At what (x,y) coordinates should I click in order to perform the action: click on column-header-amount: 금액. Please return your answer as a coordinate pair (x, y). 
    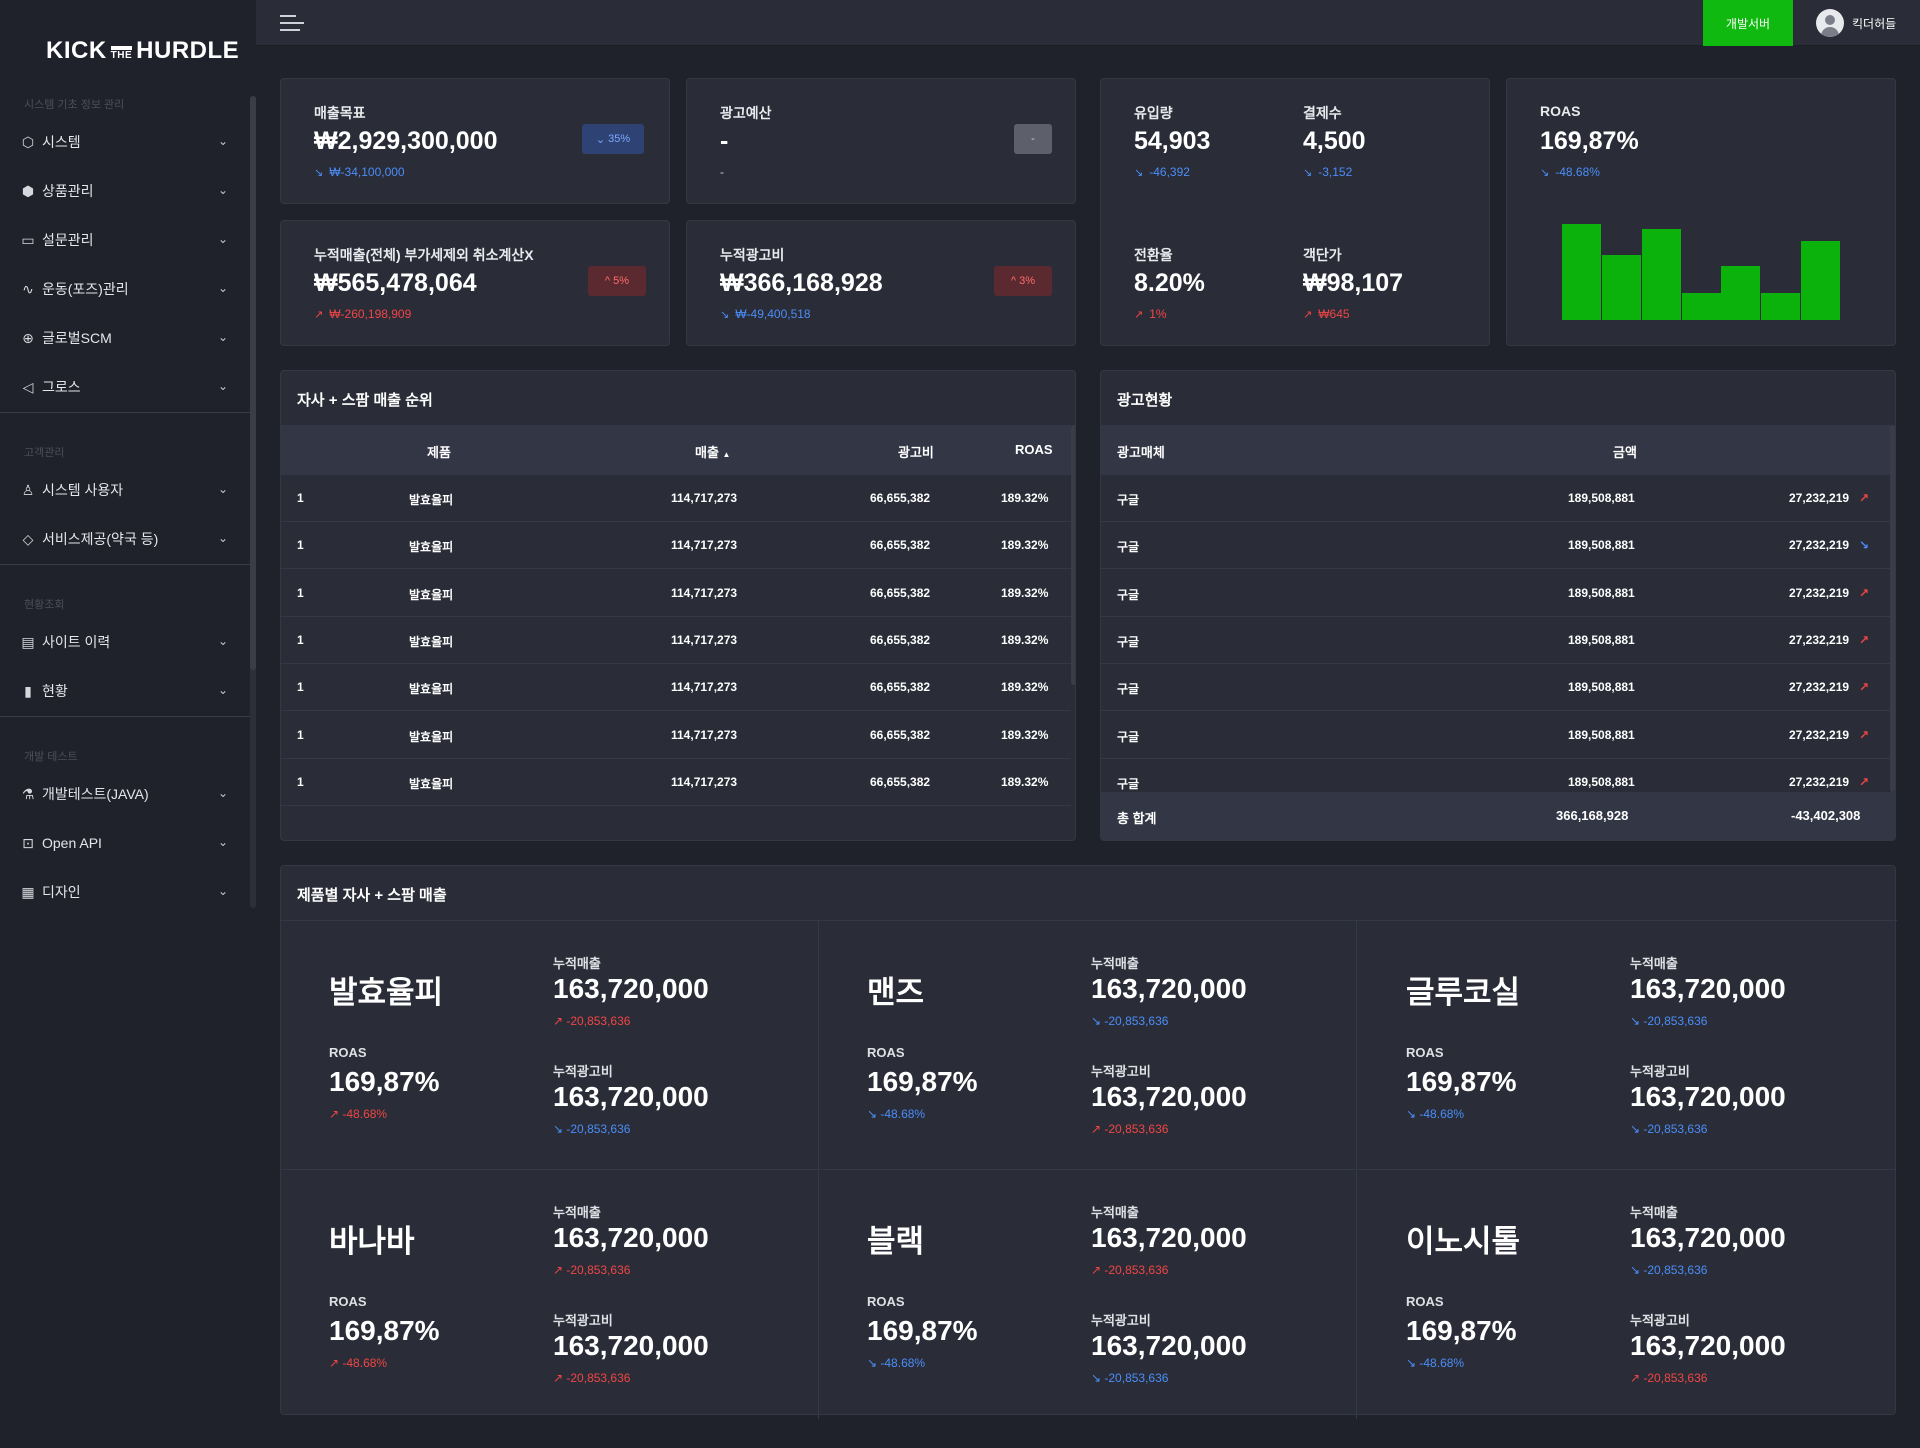
    Looking at the image, I should click on (1625, 451).